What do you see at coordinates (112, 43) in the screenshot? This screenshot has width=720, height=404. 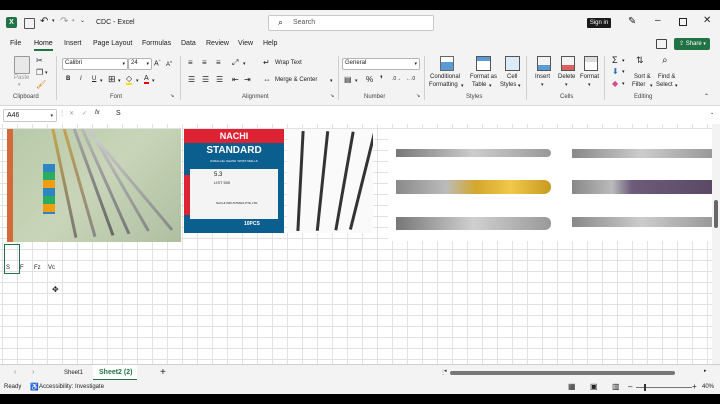 I see `menu-page-layout: Page Layout` at bounding box center [112, 43].